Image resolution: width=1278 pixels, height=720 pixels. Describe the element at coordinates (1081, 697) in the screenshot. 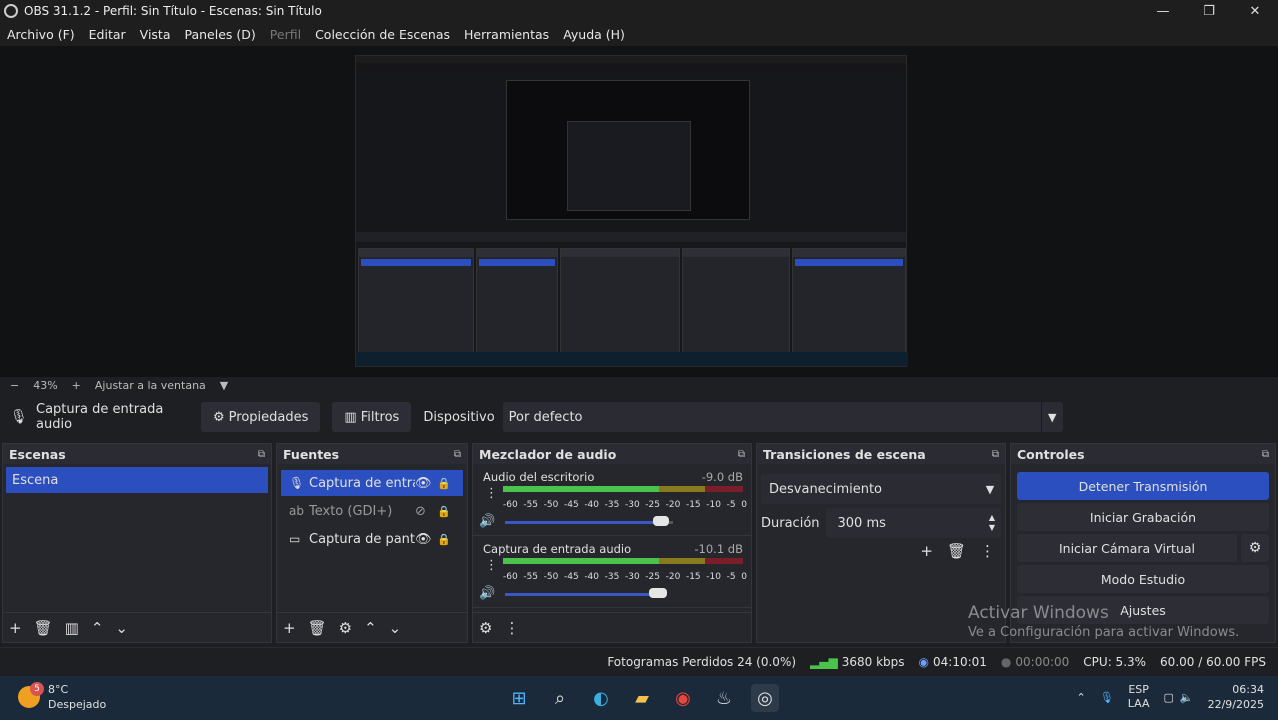

I see `chevron-up-icon: ⌃` at that location.